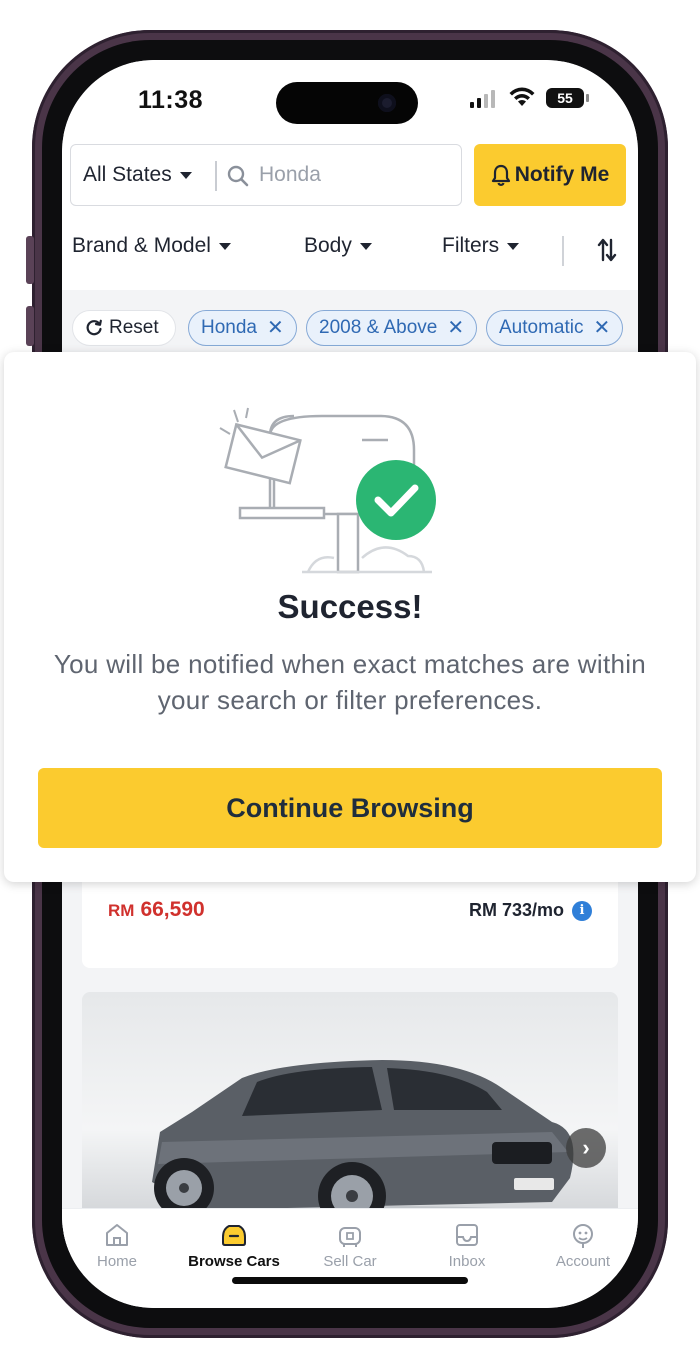 The height and width of the screenshot is (1368, 700). I want to click on filter-chip: Automatic ✕, so click(555, 328).